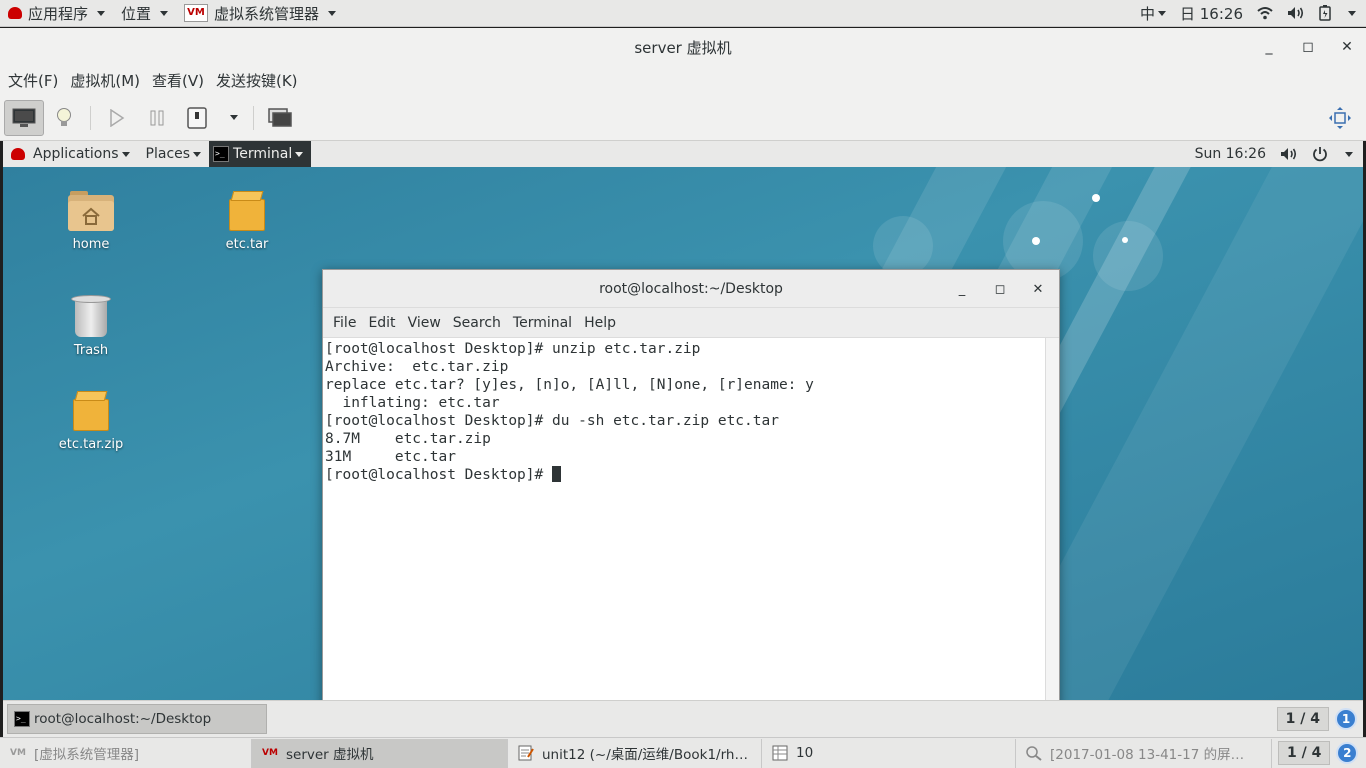  Describe the element at coordinates (90, 117) in the screenshot. I see `toolbar-separator` at that location.